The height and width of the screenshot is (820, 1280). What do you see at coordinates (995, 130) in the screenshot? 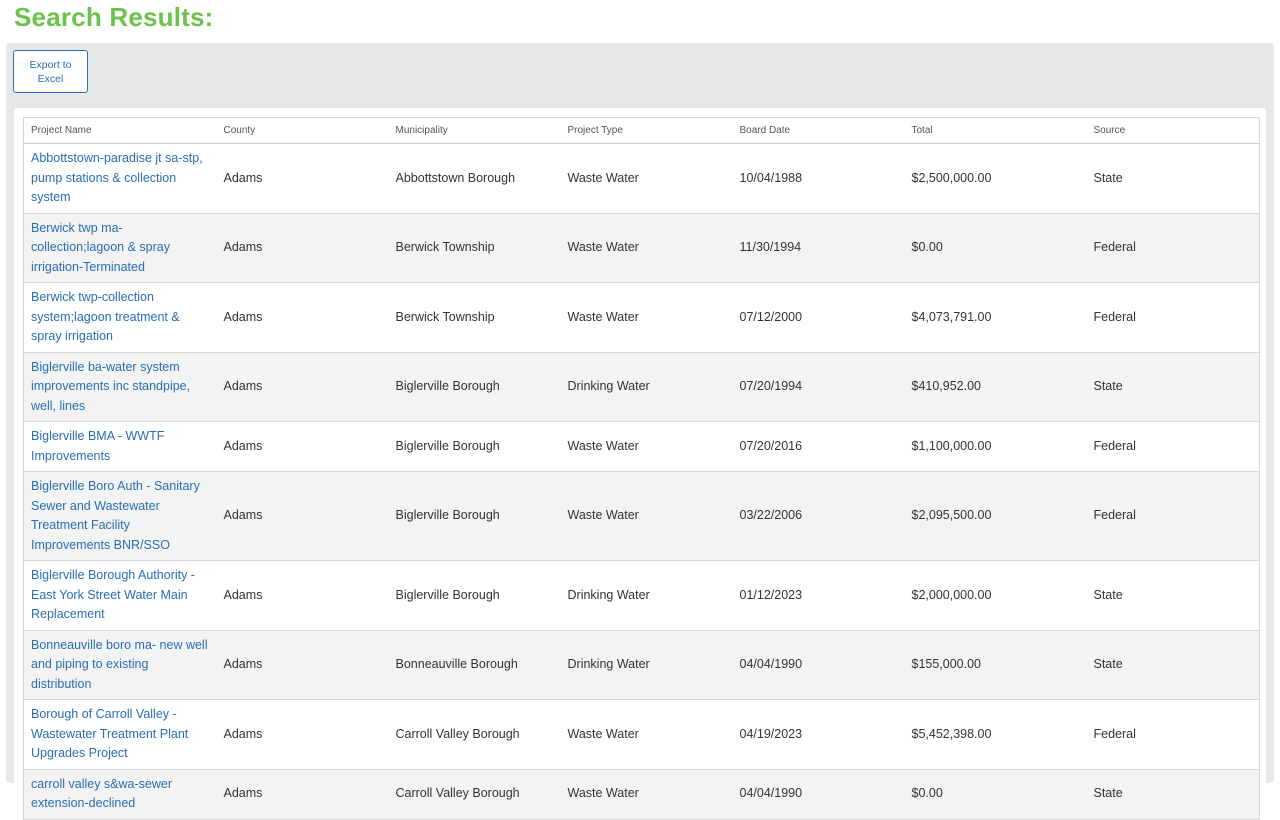
I see `column-header-total: Total` at bounding box center [995, 130].